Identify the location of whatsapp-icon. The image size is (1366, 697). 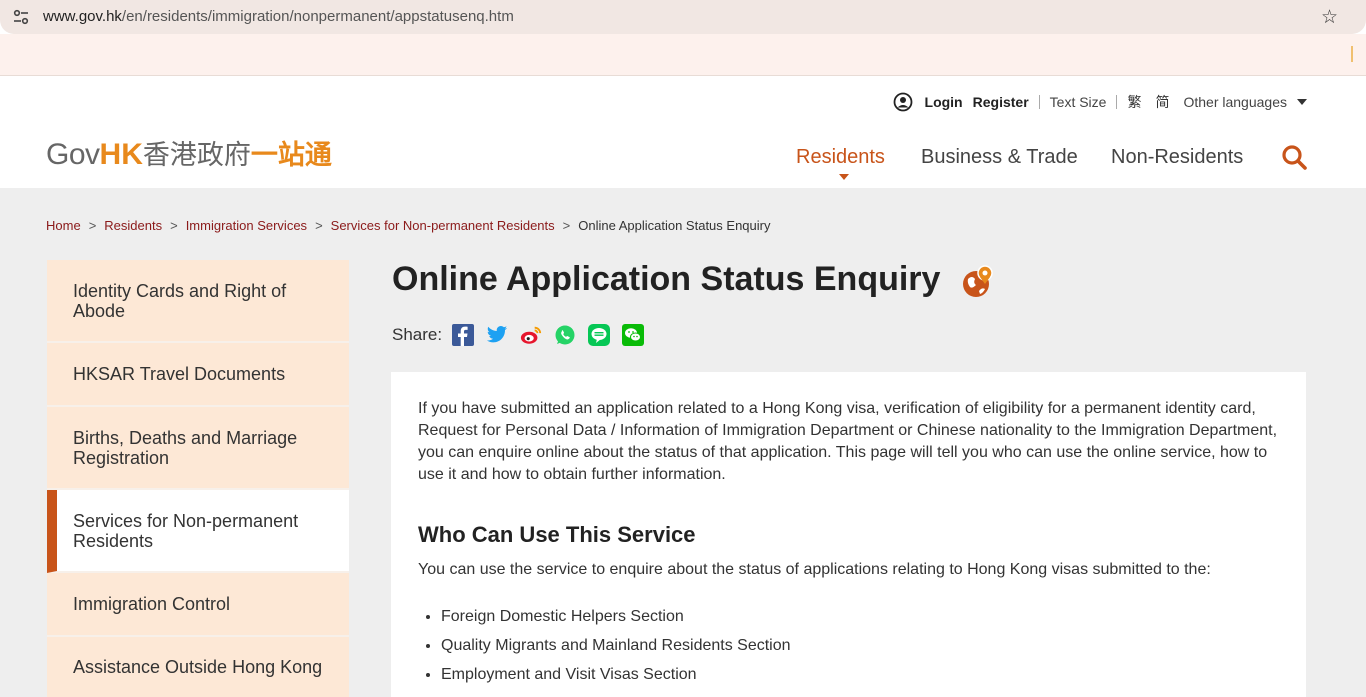
(565, 335).